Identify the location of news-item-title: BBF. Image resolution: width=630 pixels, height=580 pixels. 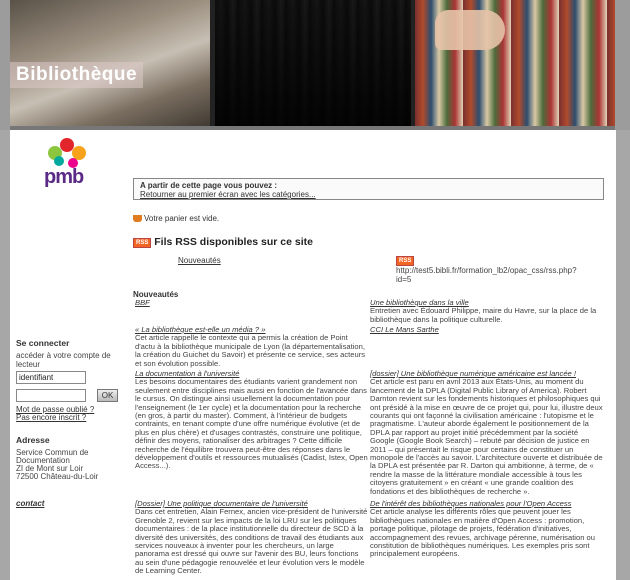
(251, 302).